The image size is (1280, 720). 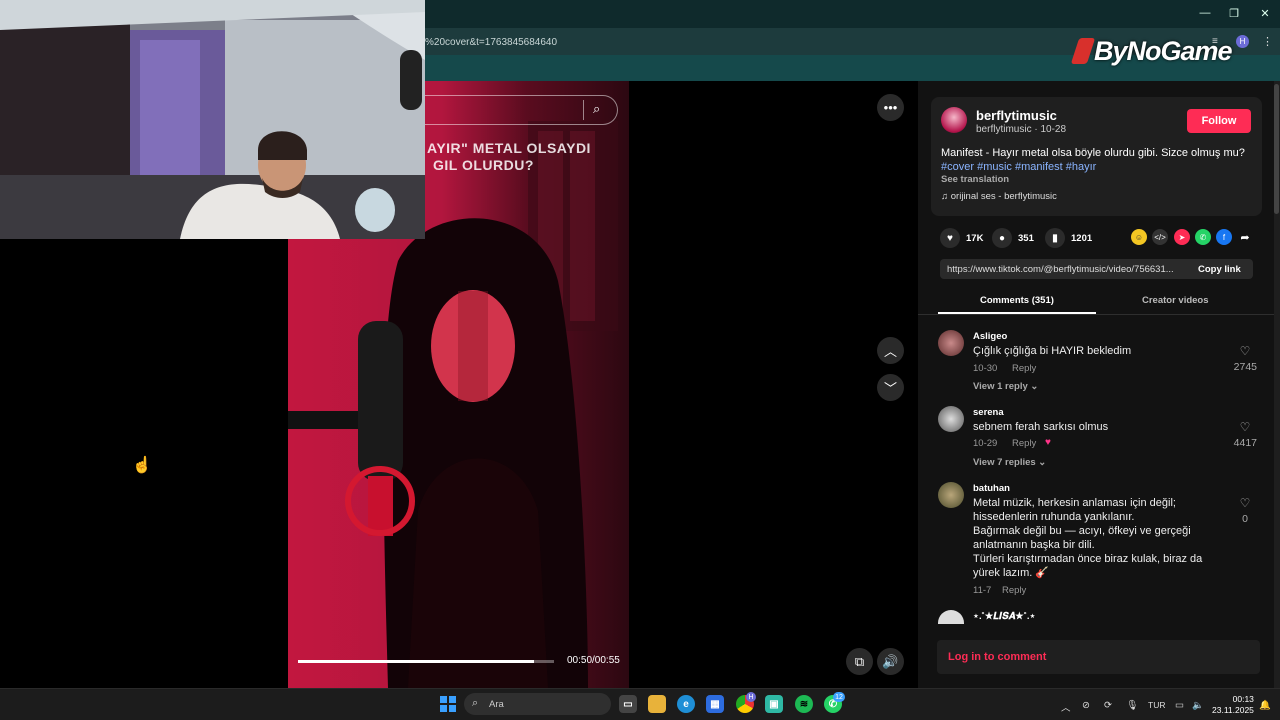 What do you see at coordinates (961, 238) in the screenshot?
I see `like-stat: ♥ 17K` at bounding box center [961, 238].